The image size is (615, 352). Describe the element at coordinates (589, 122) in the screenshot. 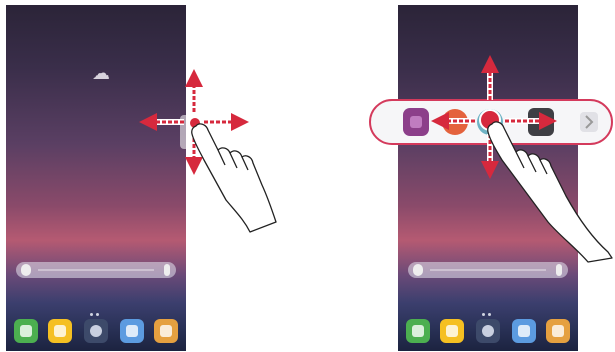

I see `collapse-arrow-icon` at that location.